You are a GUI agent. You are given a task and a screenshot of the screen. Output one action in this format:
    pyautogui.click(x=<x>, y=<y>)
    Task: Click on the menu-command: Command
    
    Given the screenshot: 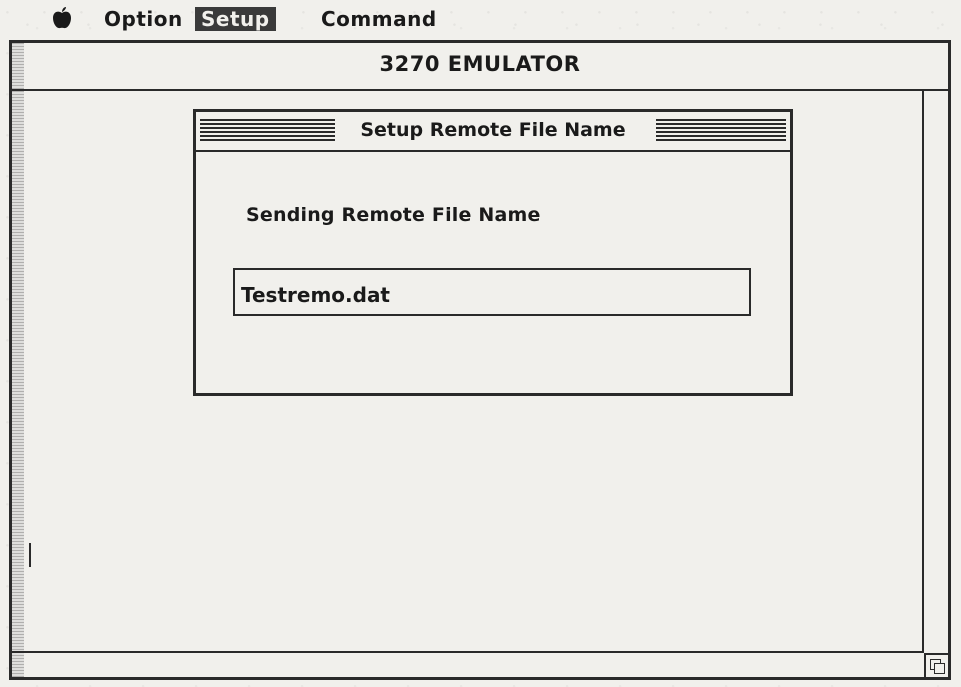 What is the action you would take?
    pyautogui.click(x=379, y=19)
    